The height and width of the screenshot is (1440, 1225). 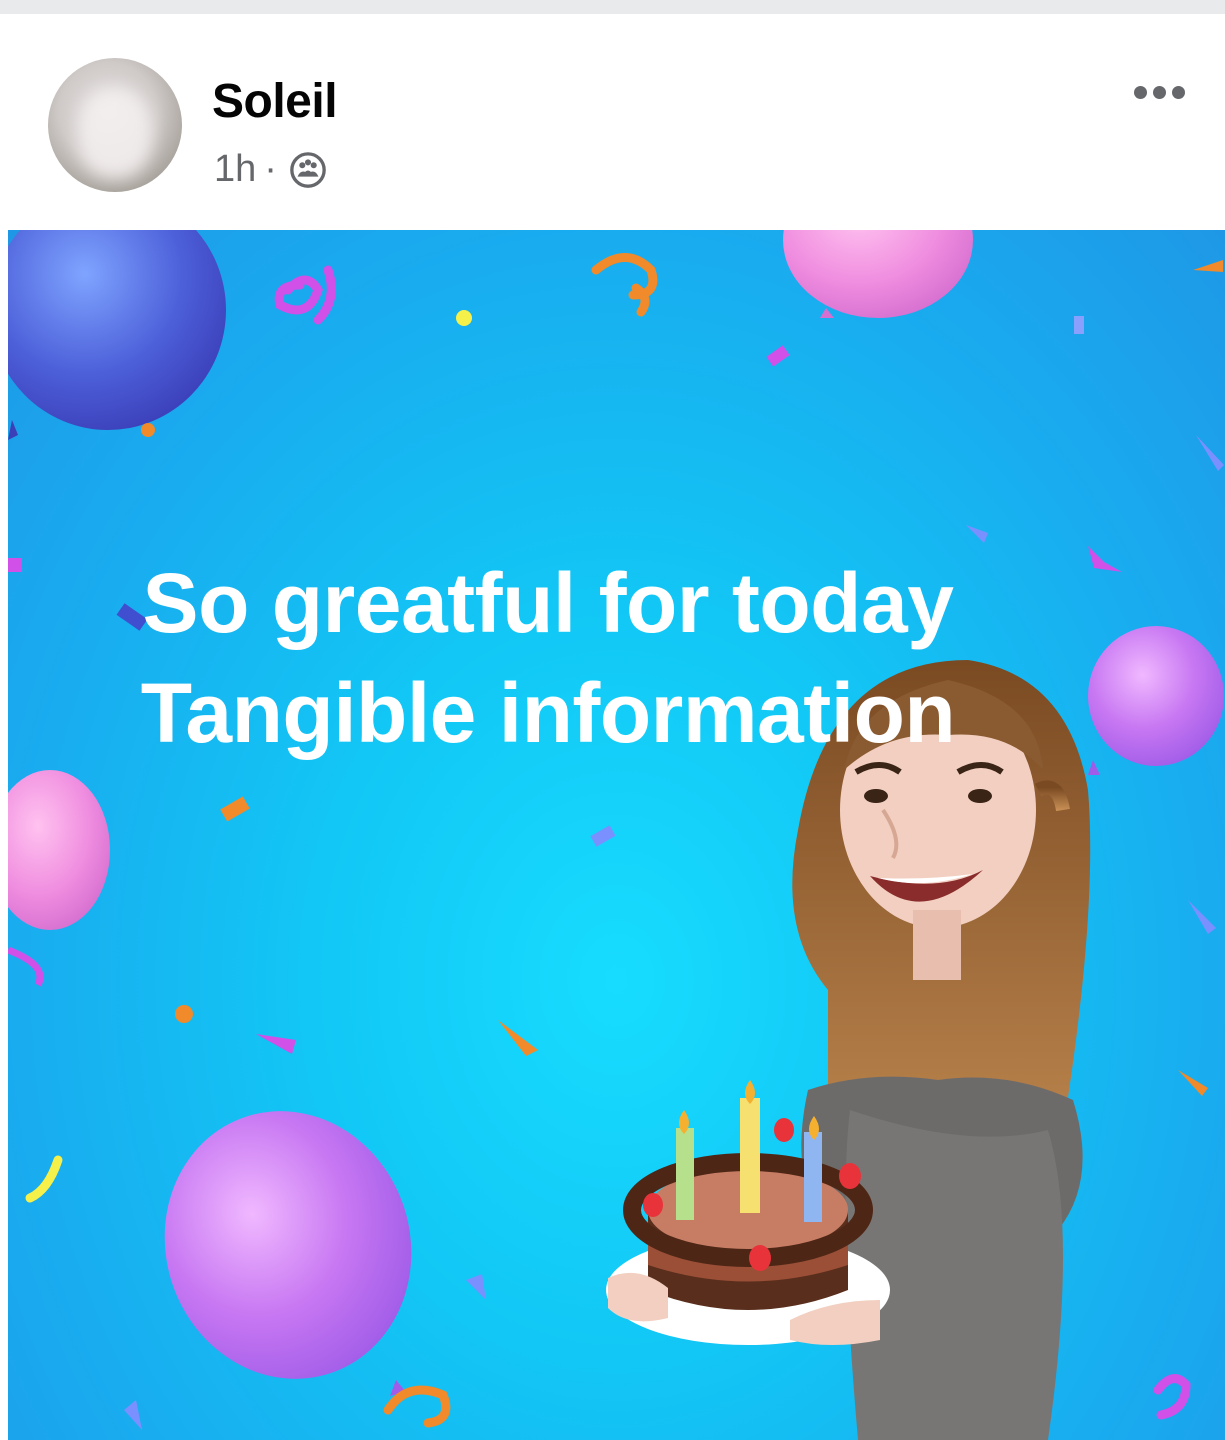 I want to click on post-time: 1h, so click(x=235, y=169).